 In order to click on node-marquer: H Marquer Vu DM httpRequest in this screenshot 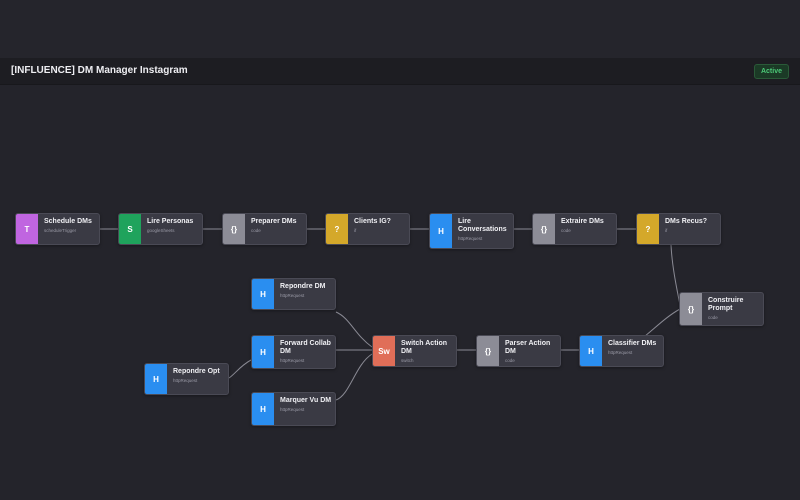, I will do `click(293, 409)`.